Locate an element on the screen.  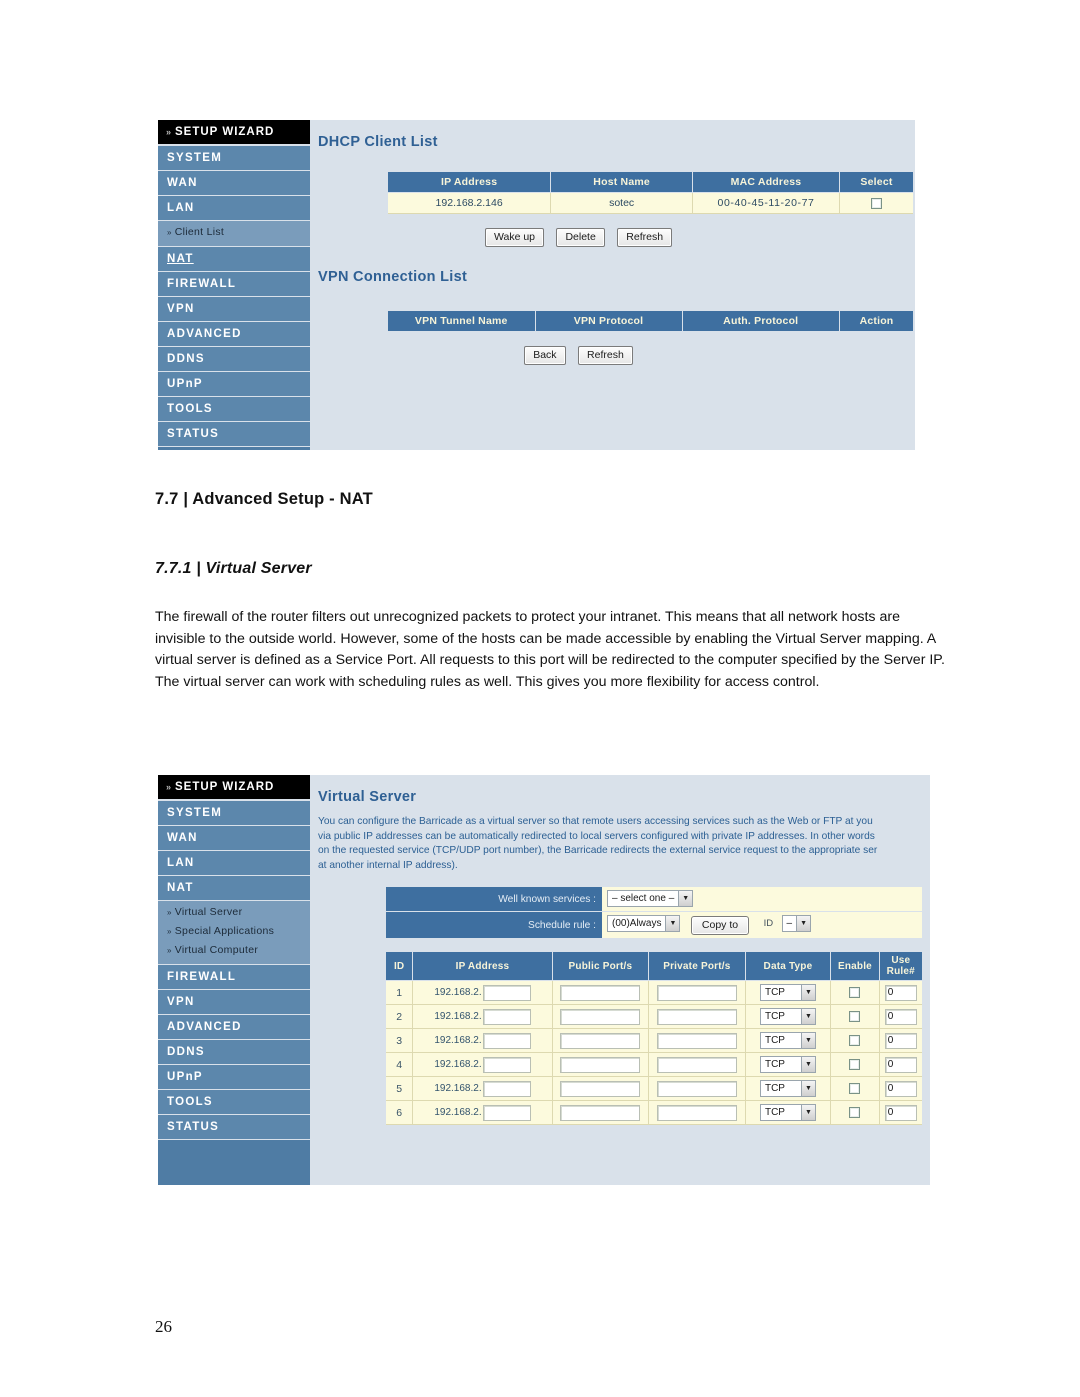
ip-prefix-label: 192.168.2. is located at coordinates (458, 1040).